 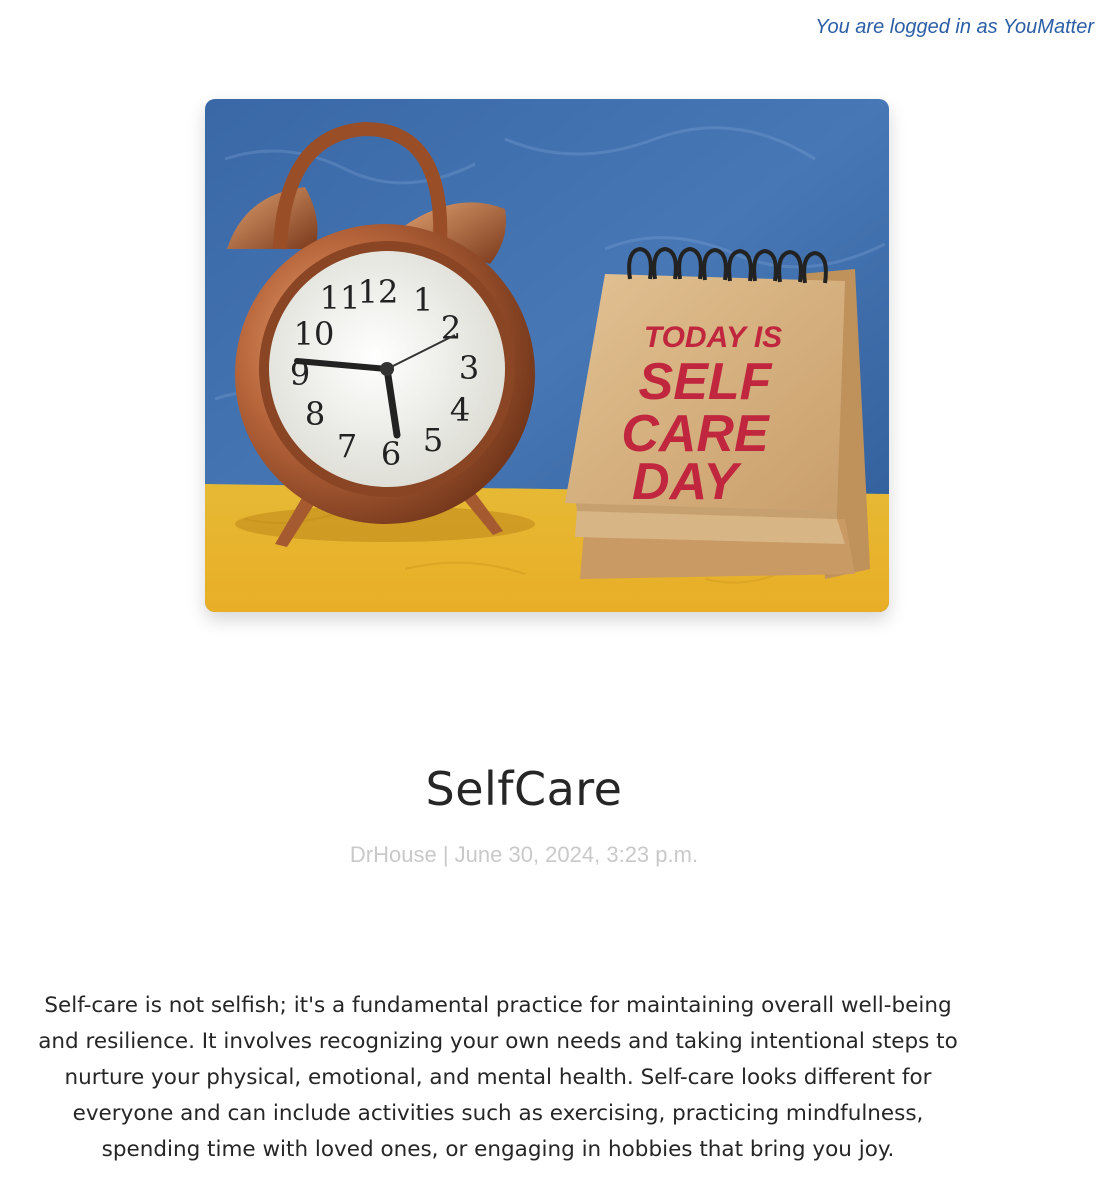 What do you see at coordinates (391, 454) in the screenshot?
I see `svg-text: 6` at bounding box center [391, 454].